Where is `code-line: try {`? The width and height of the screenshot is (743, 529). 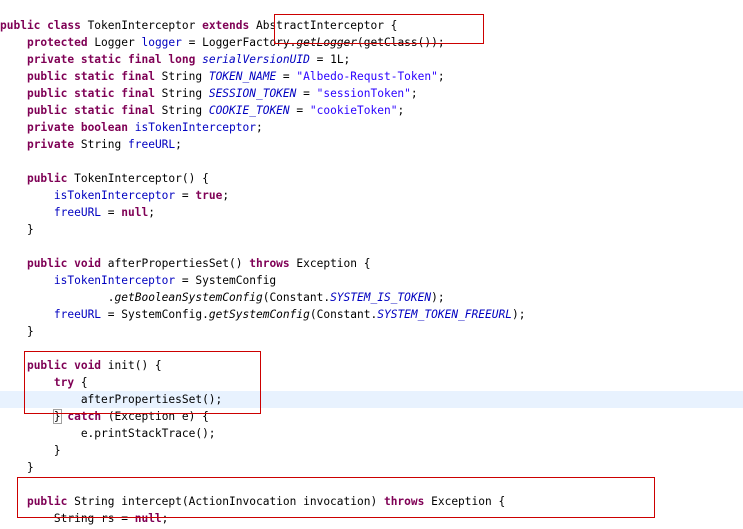 code-line: try { is located at coordinates (371, 382).